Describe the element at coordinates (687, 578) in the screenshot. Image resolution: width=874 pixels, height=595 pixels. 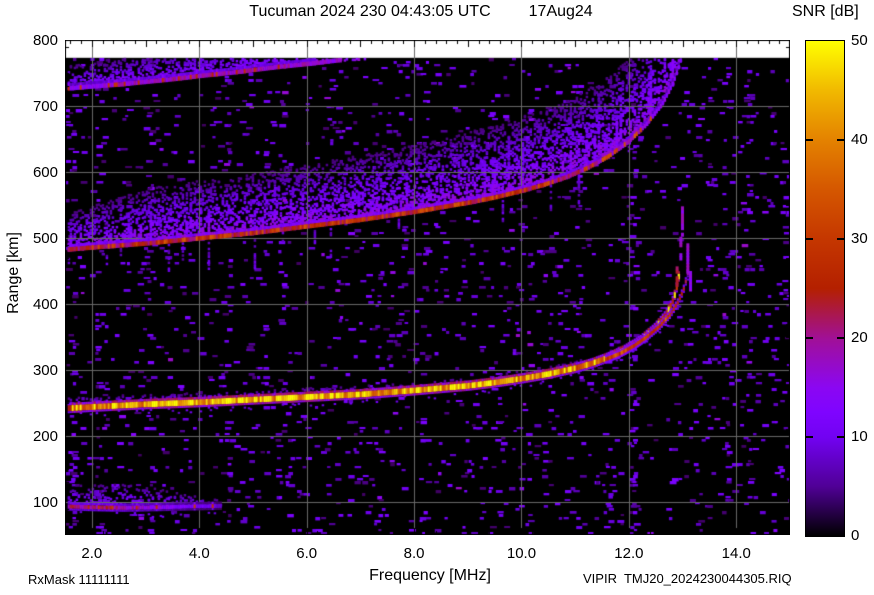
I see `file-name-label: VIPIR TMJ20_2024230044305.RIQ` at that location.